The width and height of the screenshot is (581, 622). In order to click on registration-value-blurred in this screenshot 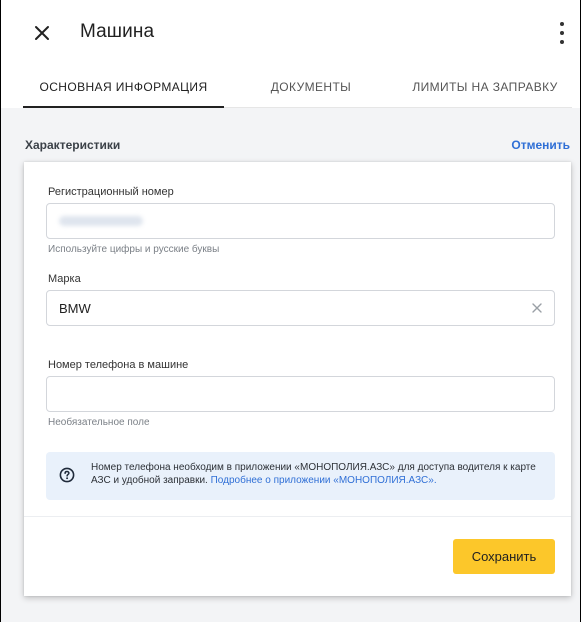, I will do `click(101, 221)`.